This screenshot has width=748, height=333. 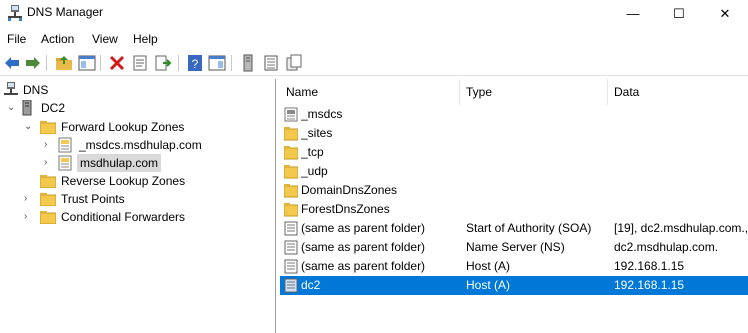 I want to click on zone-delegation-icon, so click(x=291, y=114).